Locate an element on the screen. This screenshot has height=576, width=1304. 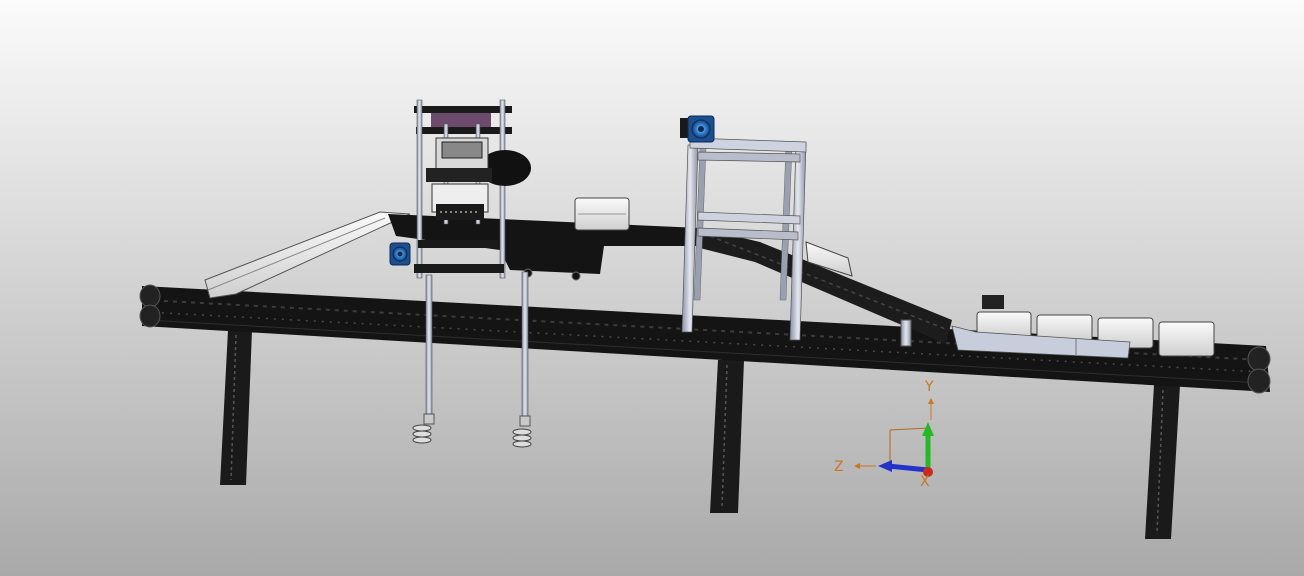
stacker-motor is located at coordinates (400, 254).